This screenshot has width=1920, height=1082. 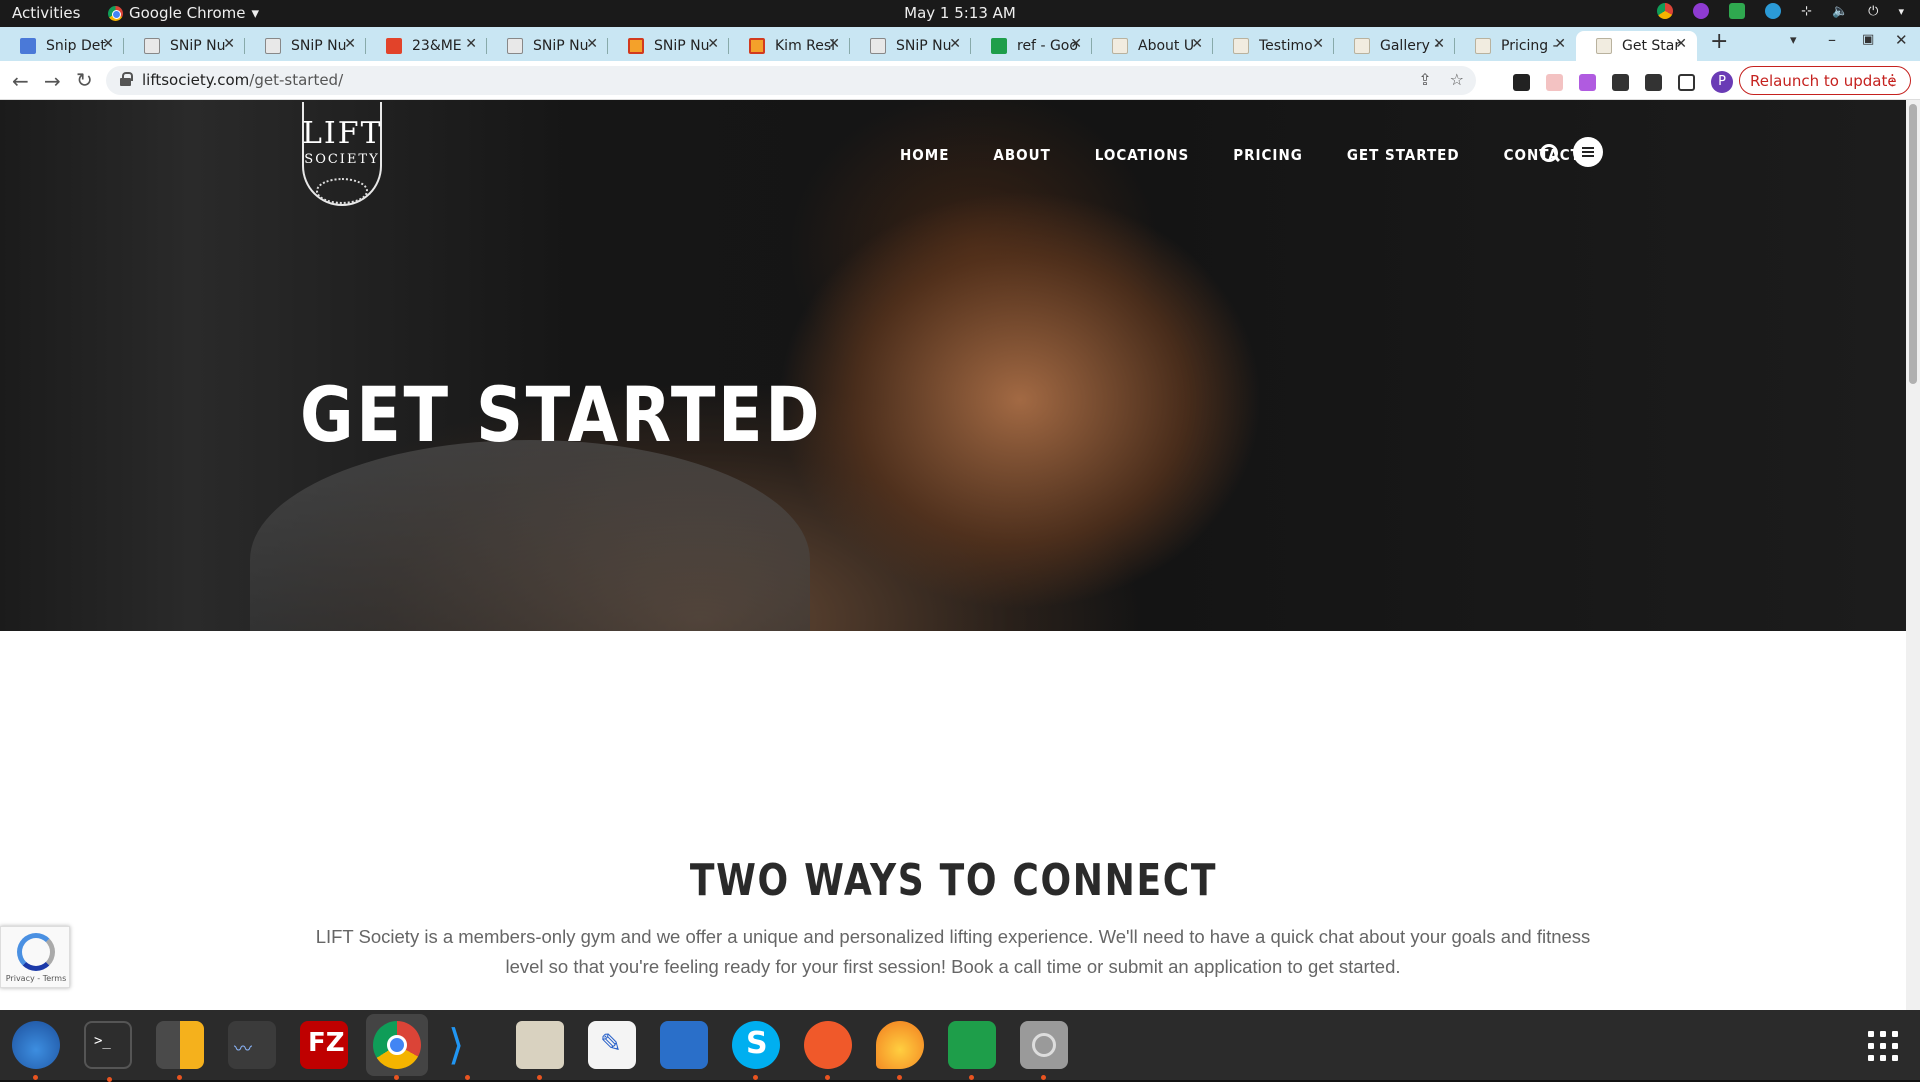 I want to click on terminal-icon: >_, so click(x=108, y=1051).